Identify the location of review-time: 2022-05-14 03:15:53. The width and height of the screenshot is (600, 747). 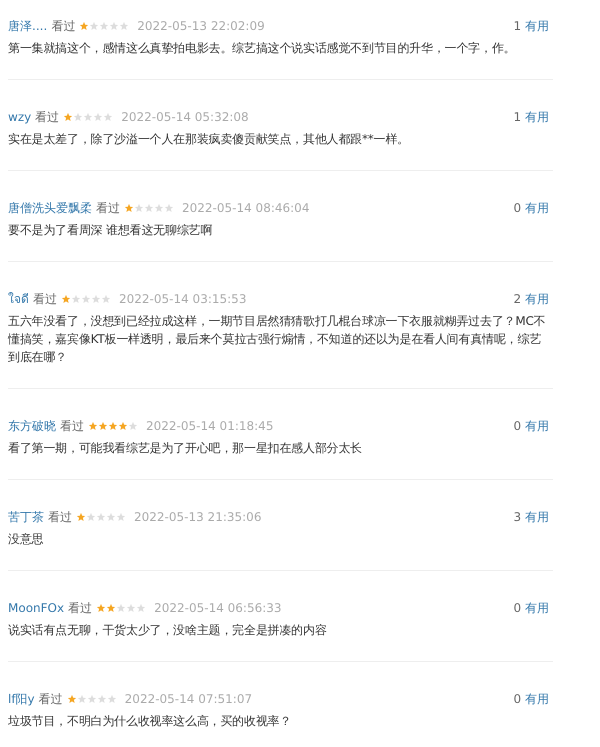
(182, 299).